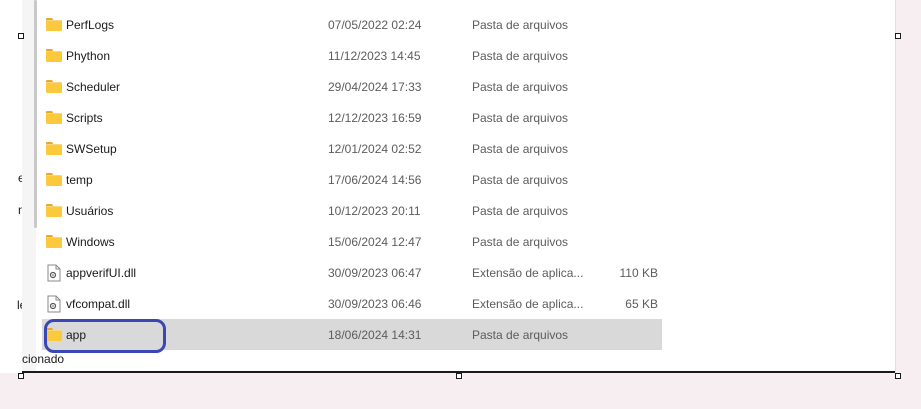 The height and width of the screenshot is (409, 921). I want to click on file-row: SWSetup 12/01/2024 02:52 Pasta de arquivos, so click(352, 148).